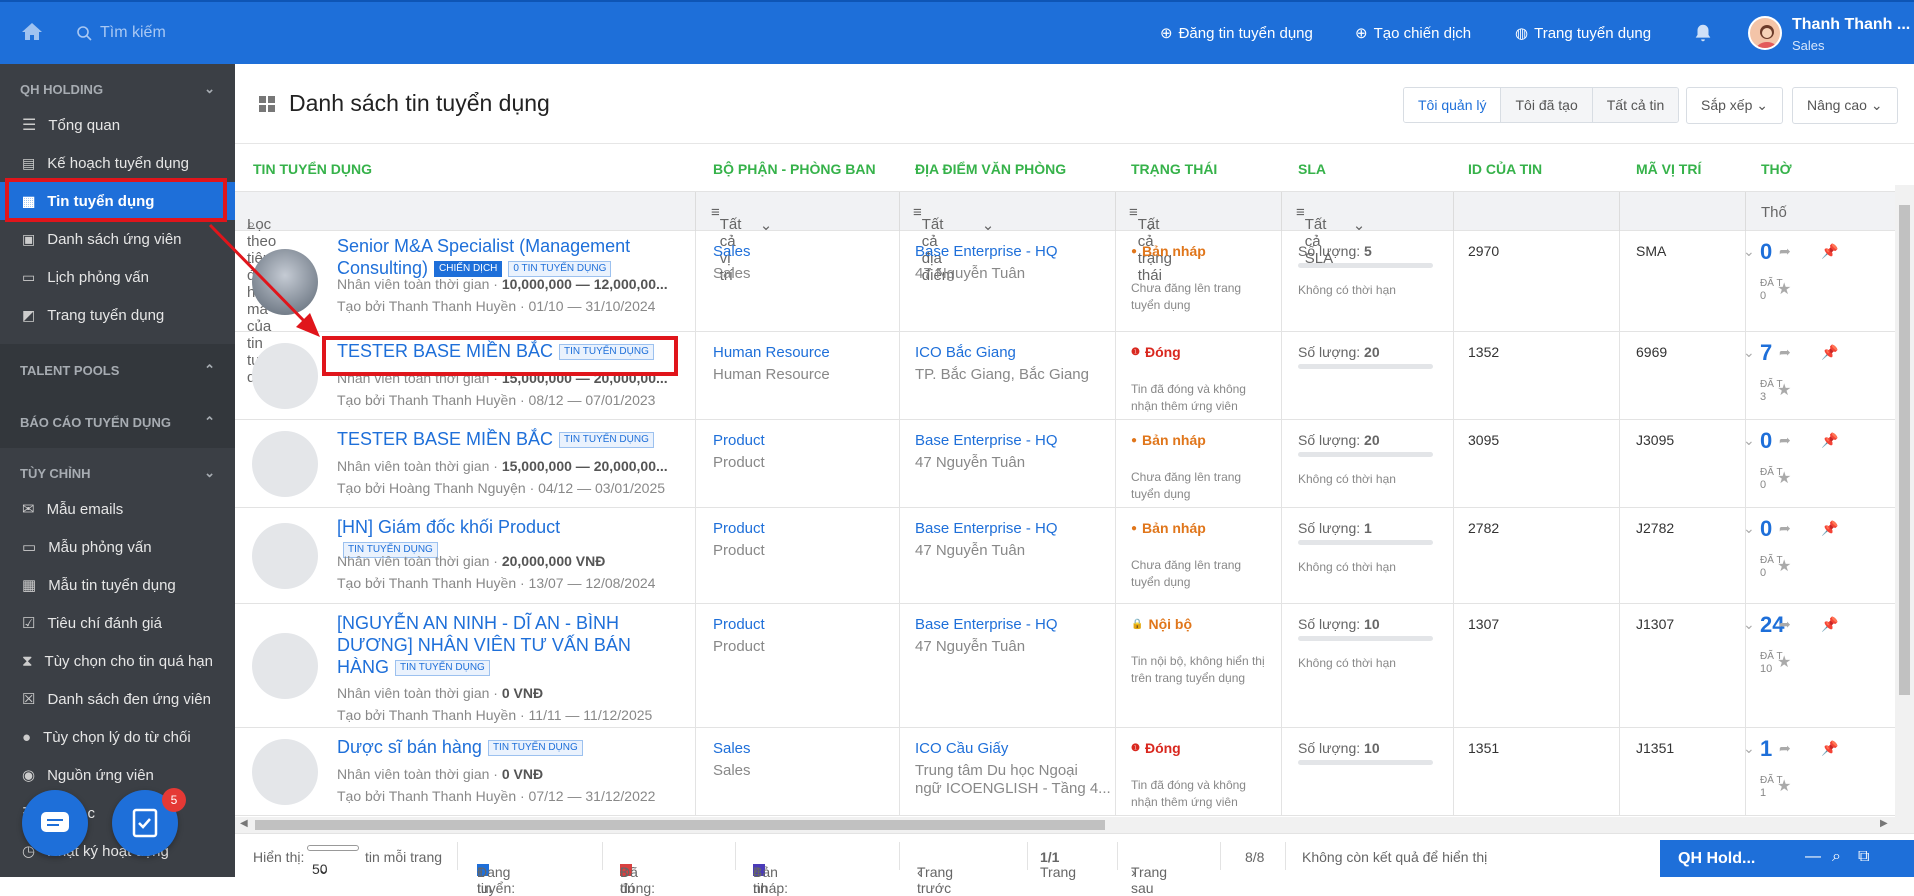  What do you see at coordinates (121, 33) in the screenshot?
I see `search-input: Tìm kiếm` at bounding box center [121, 33].